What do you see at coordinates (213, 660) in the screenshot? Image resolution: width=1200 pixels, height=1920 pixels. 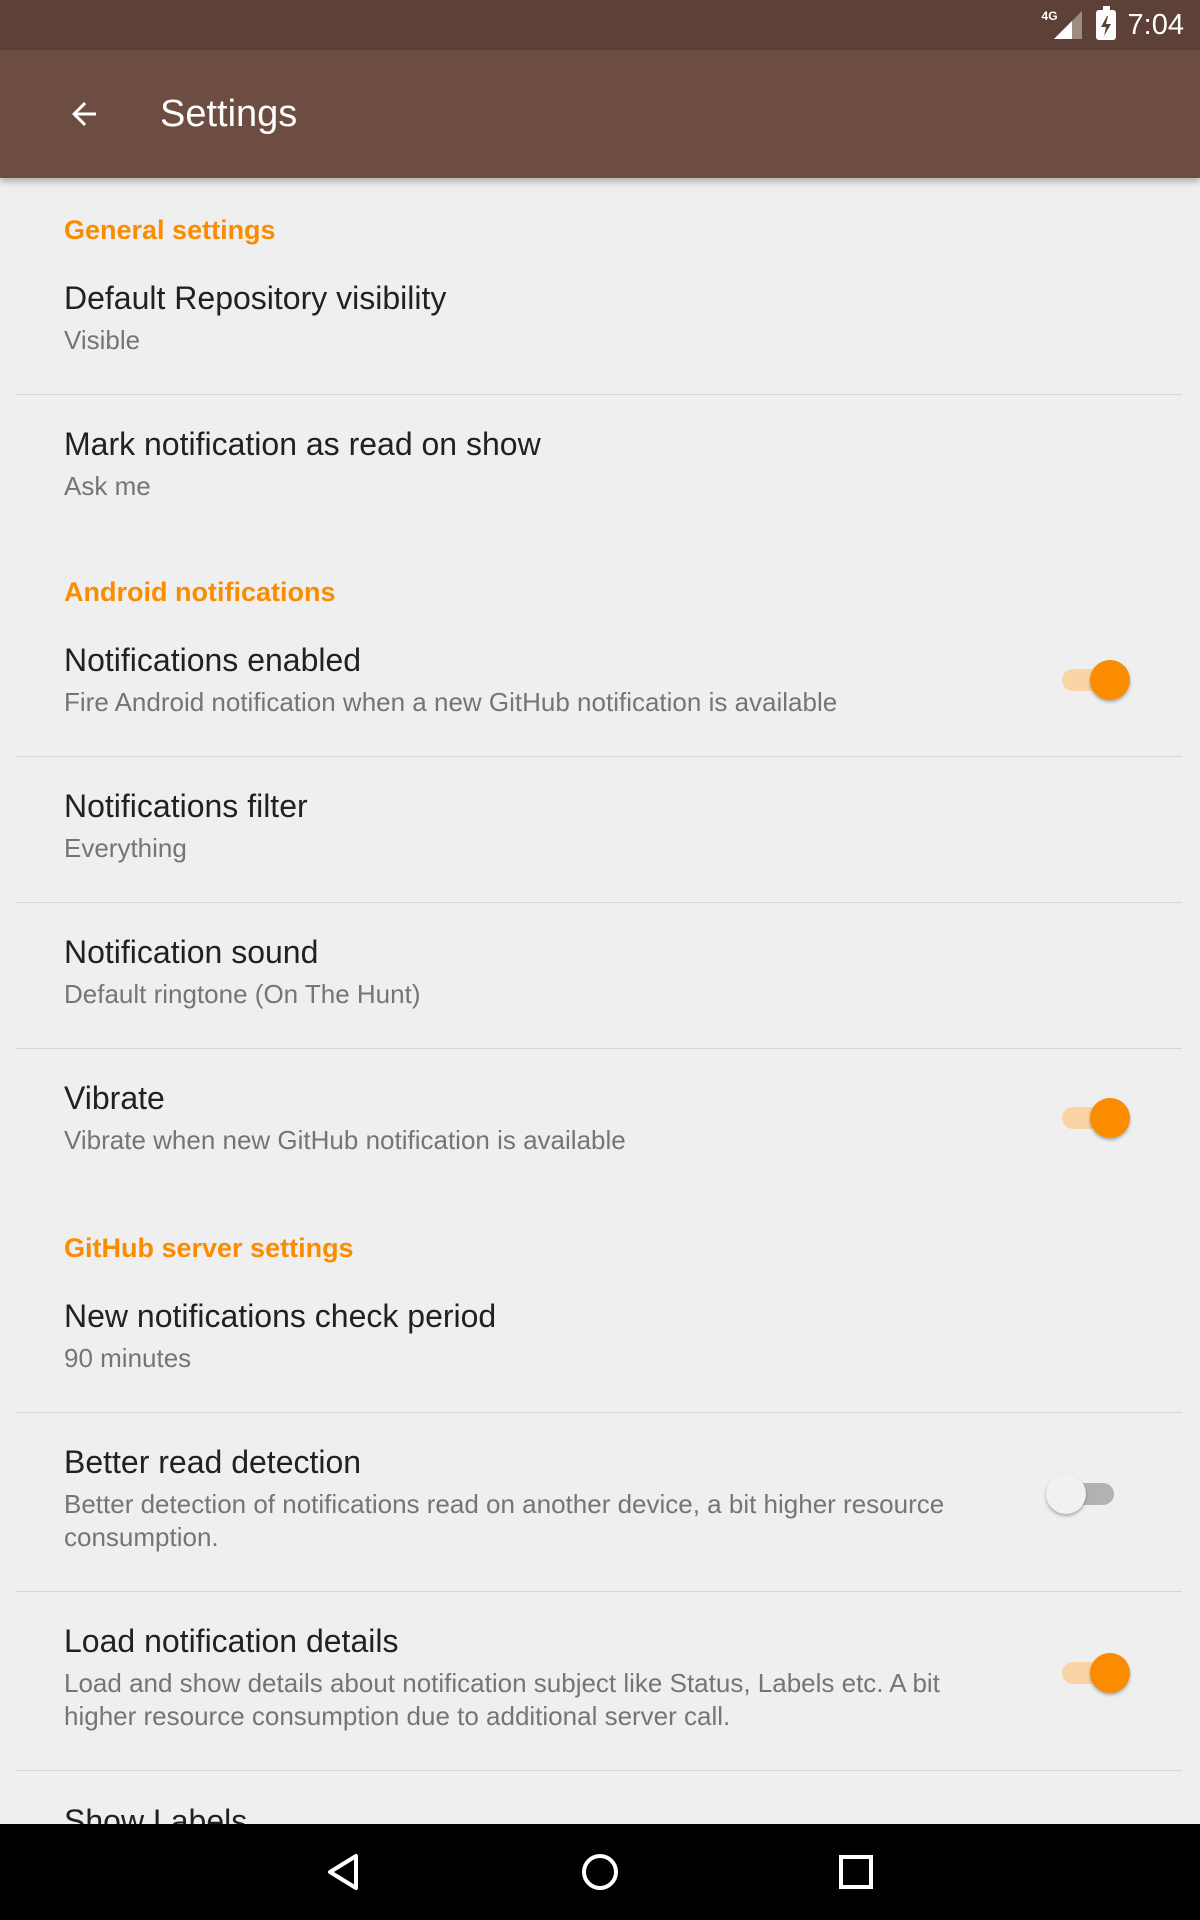 I see `pref-title: Notifications enabled` at bounding box center [213, 660].